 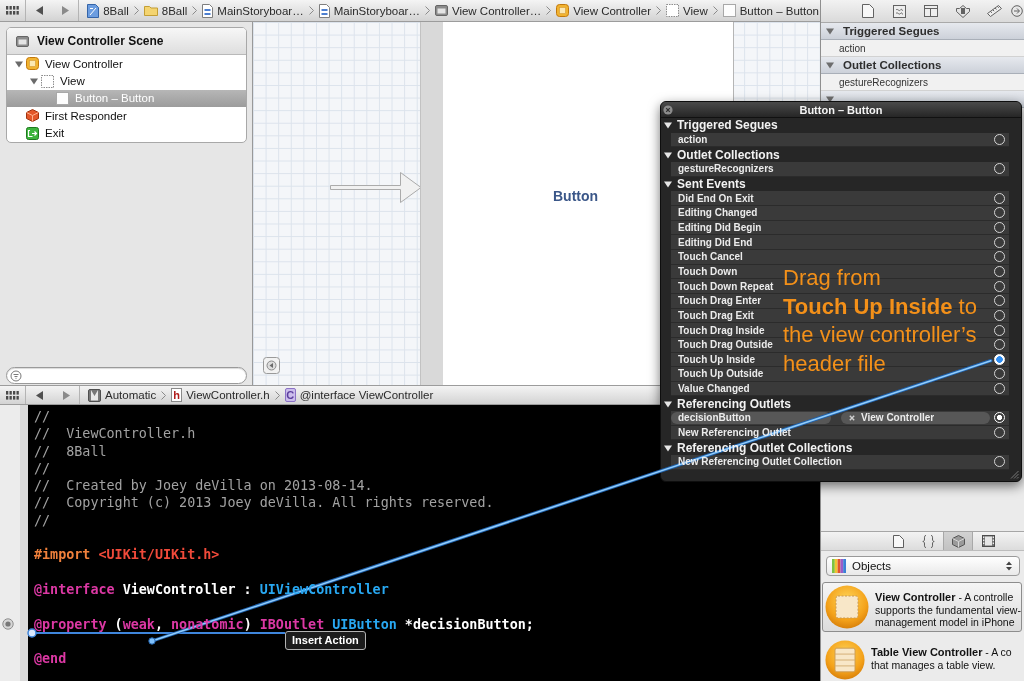 I want to click on ruler-icon, so click(x=995, y=11).